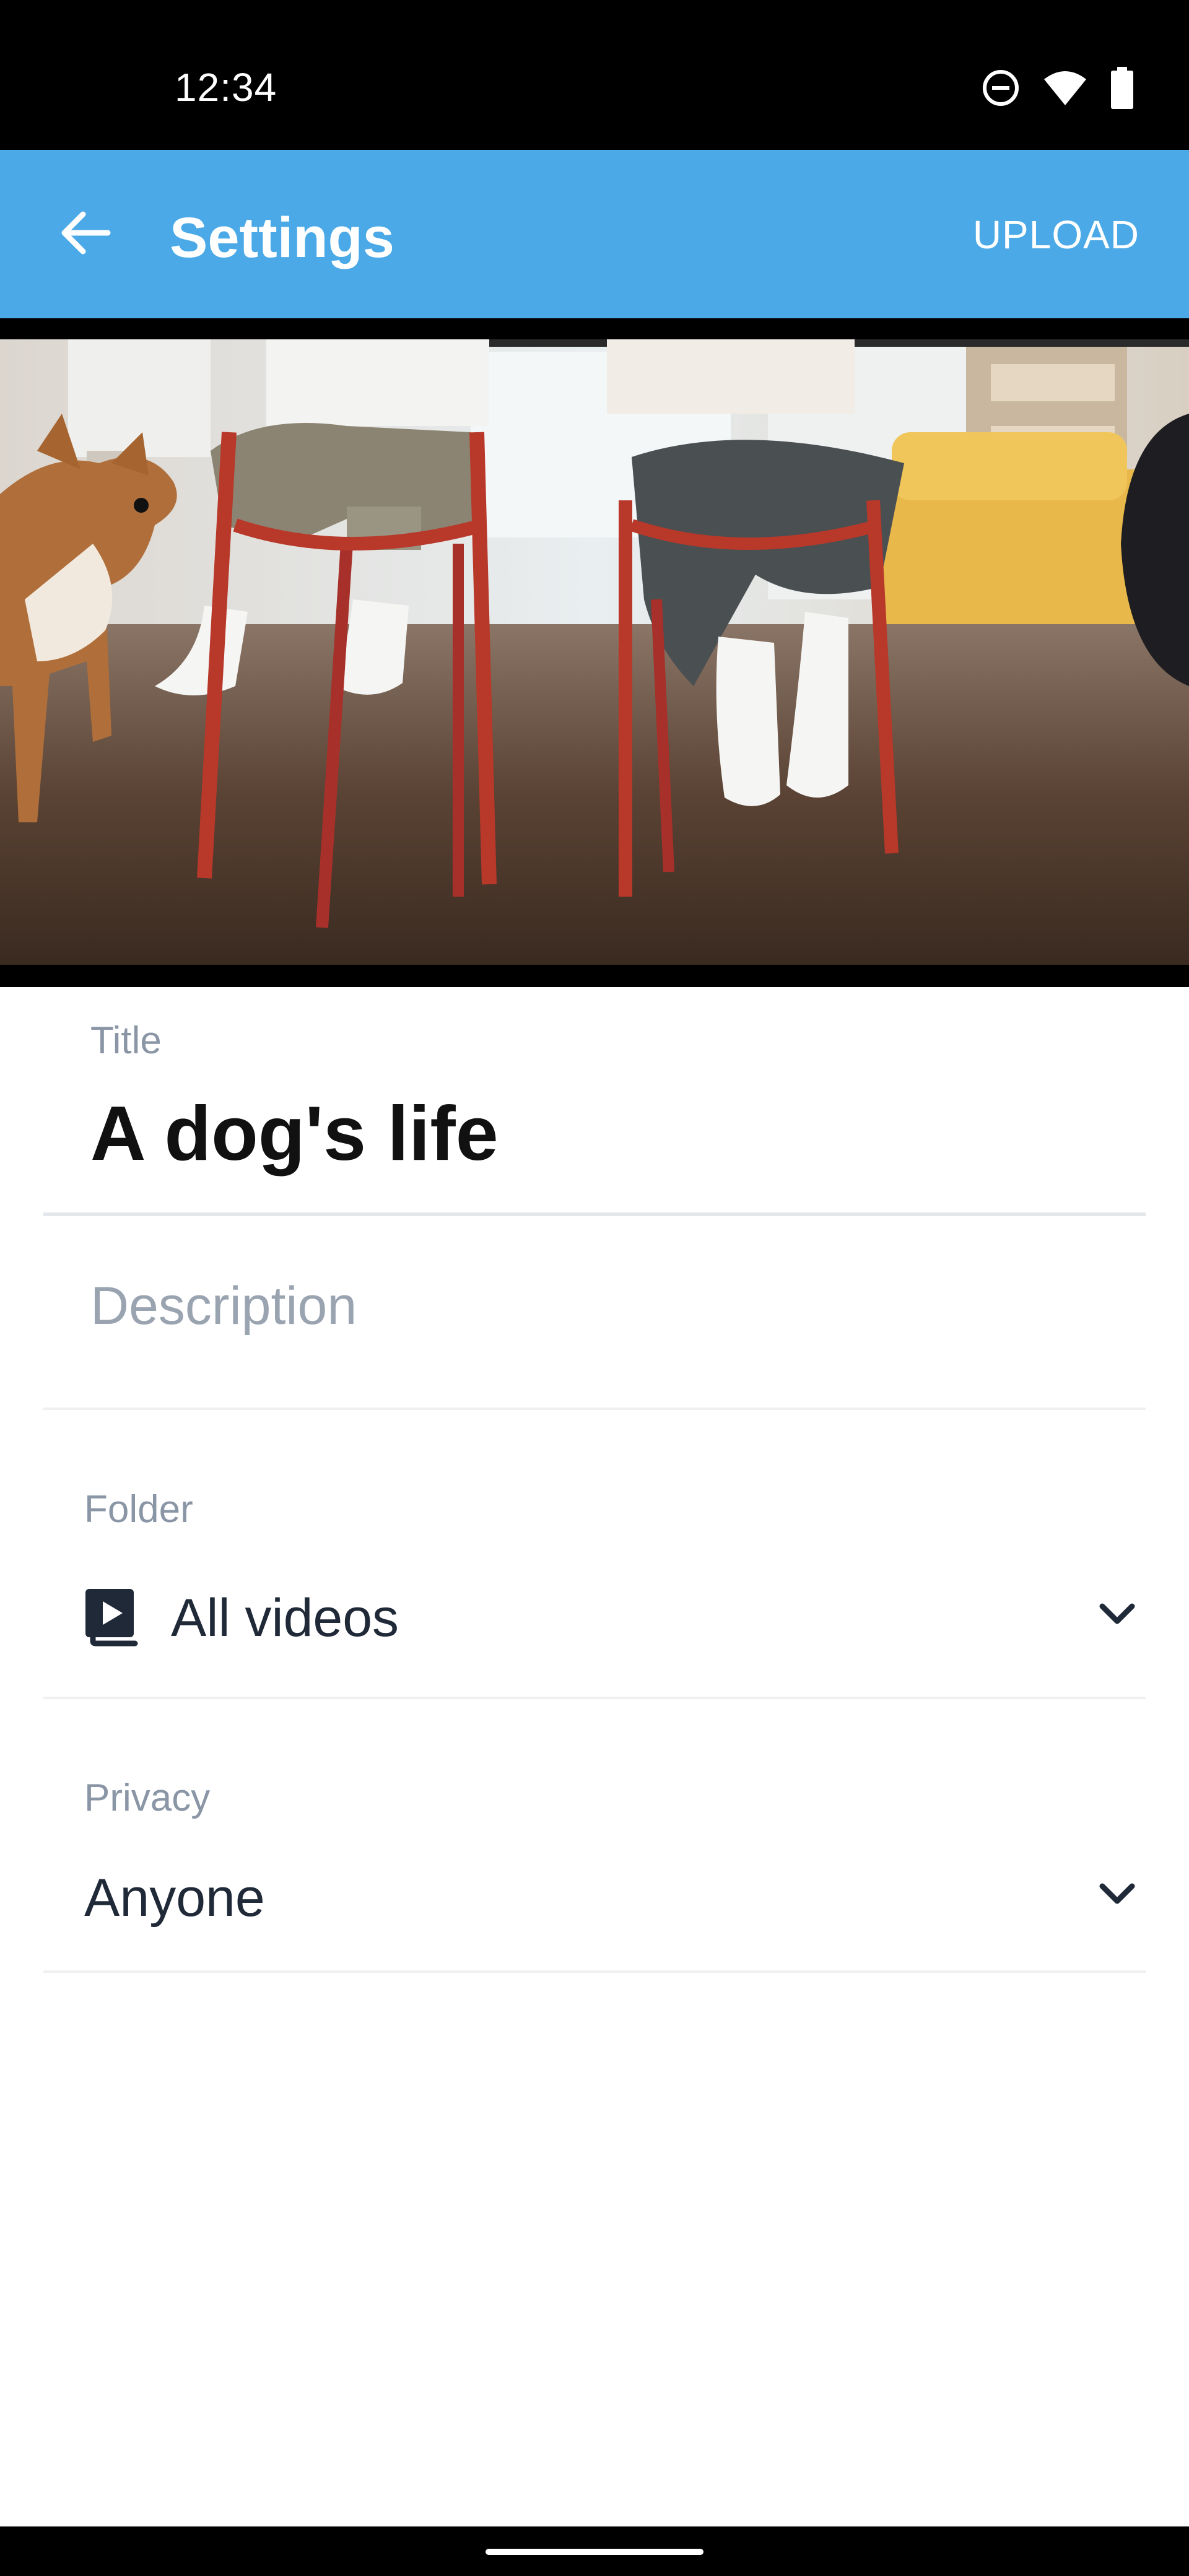 Image resolution: width=1189 pixels, height=2576 pixels. What do you see at coordinates (138, 1509) in the screenshot?
I see `folder-label: Folder` at bounding box center [138, 1509].